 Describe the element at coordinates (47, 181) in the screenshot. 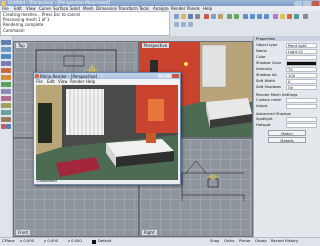

I see `render-status-text: Completed` at that location.